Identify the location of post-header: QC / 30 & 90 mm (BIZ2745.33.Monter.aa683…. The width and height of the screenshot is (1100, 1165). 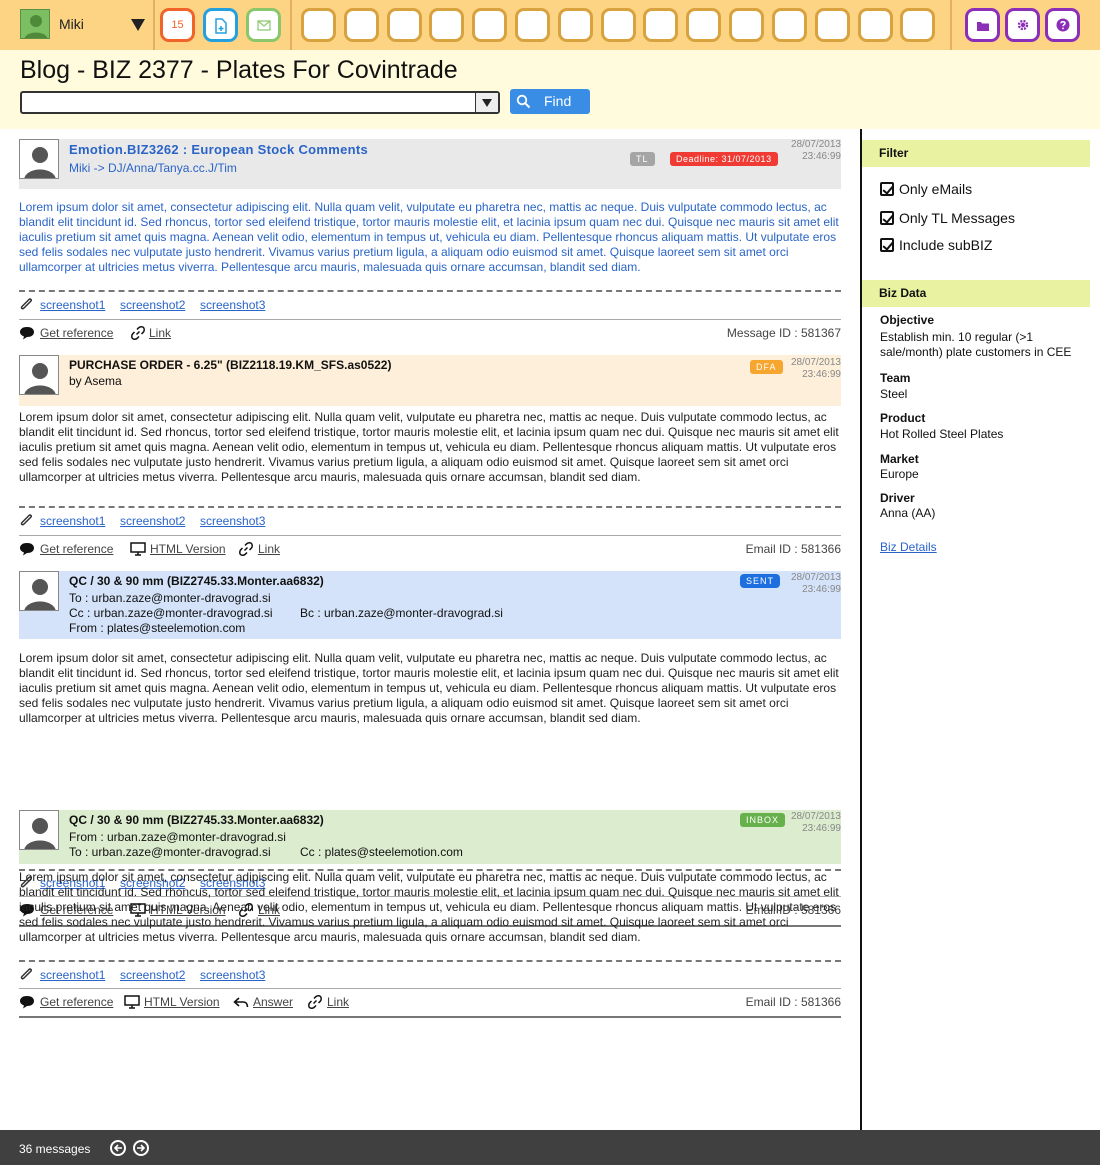
(430, 837).